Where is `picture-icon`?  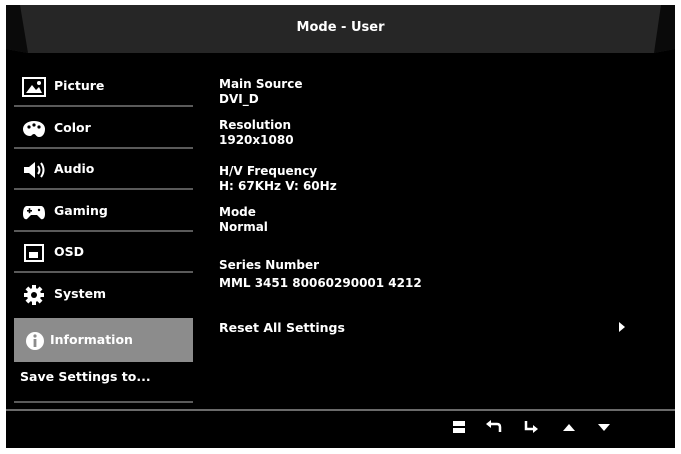
picture-icon is located at coordinates (34, 87).